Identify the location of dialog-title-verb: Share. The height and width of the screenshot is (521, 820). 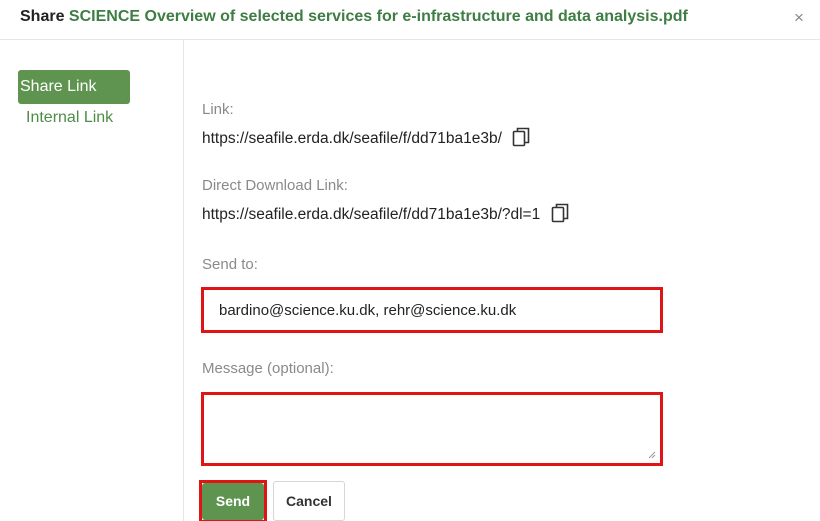
(42, 16).